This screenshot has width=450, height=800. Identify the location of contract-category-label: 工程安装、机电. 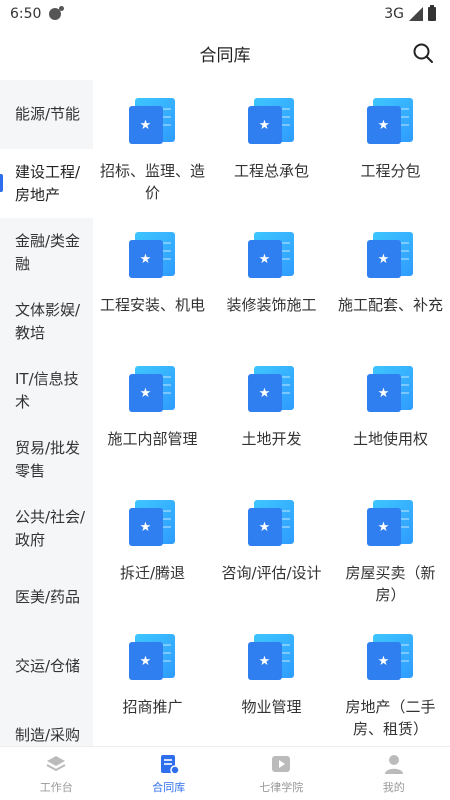
(152, 305).